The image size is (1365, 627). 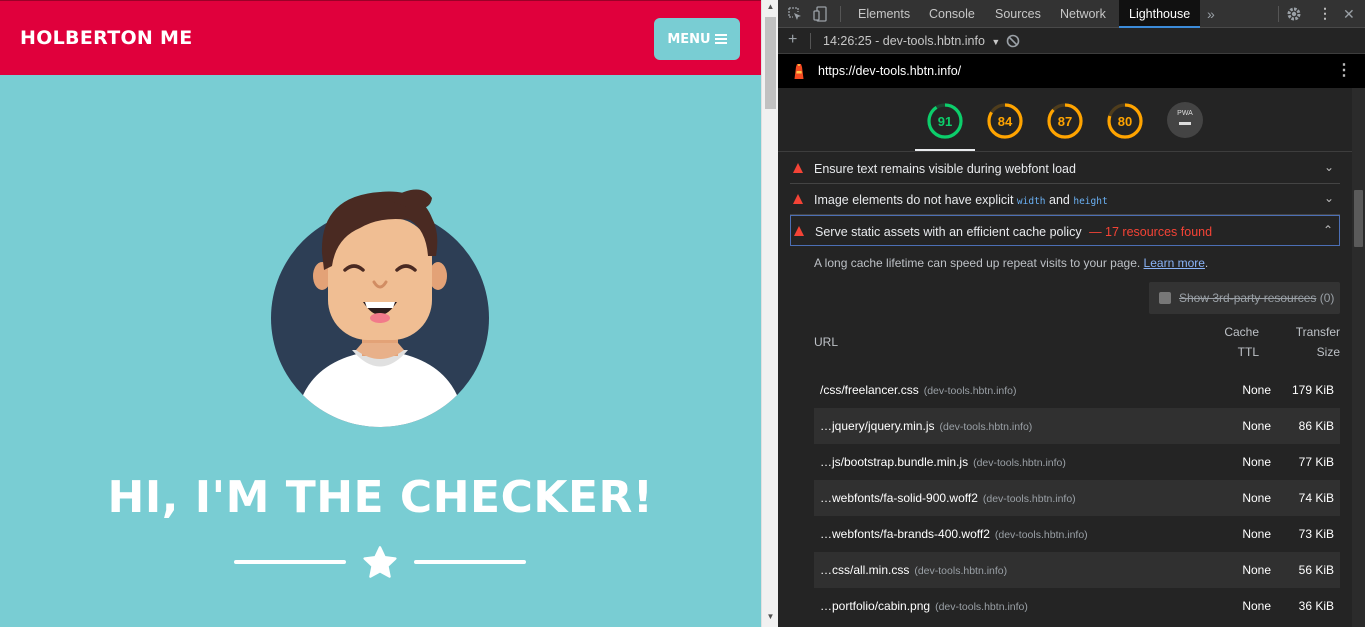 What do you see at coordinates (884, 14) in the screenshot?
I see `tab-elements: Elements` at bounding box center [884, 14].